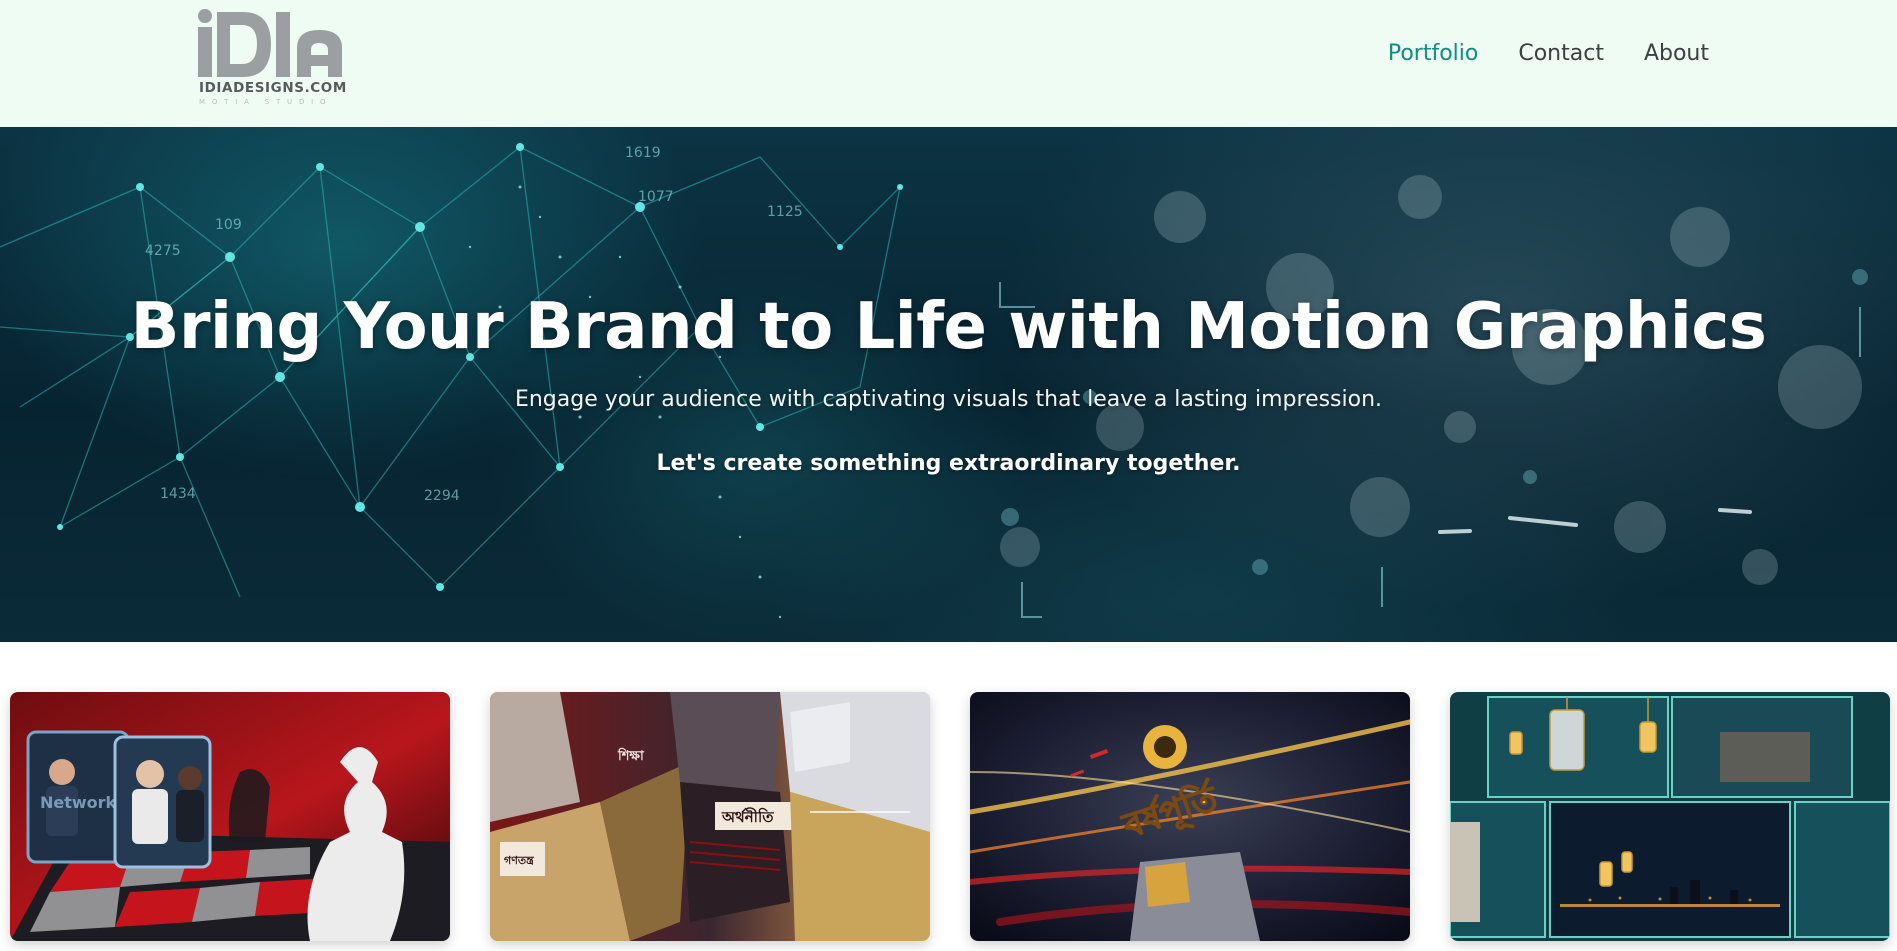 This screenshot has height=951, width=1897. I want to click on main-nav: Portfolio Contact About, so click(1548, 53).